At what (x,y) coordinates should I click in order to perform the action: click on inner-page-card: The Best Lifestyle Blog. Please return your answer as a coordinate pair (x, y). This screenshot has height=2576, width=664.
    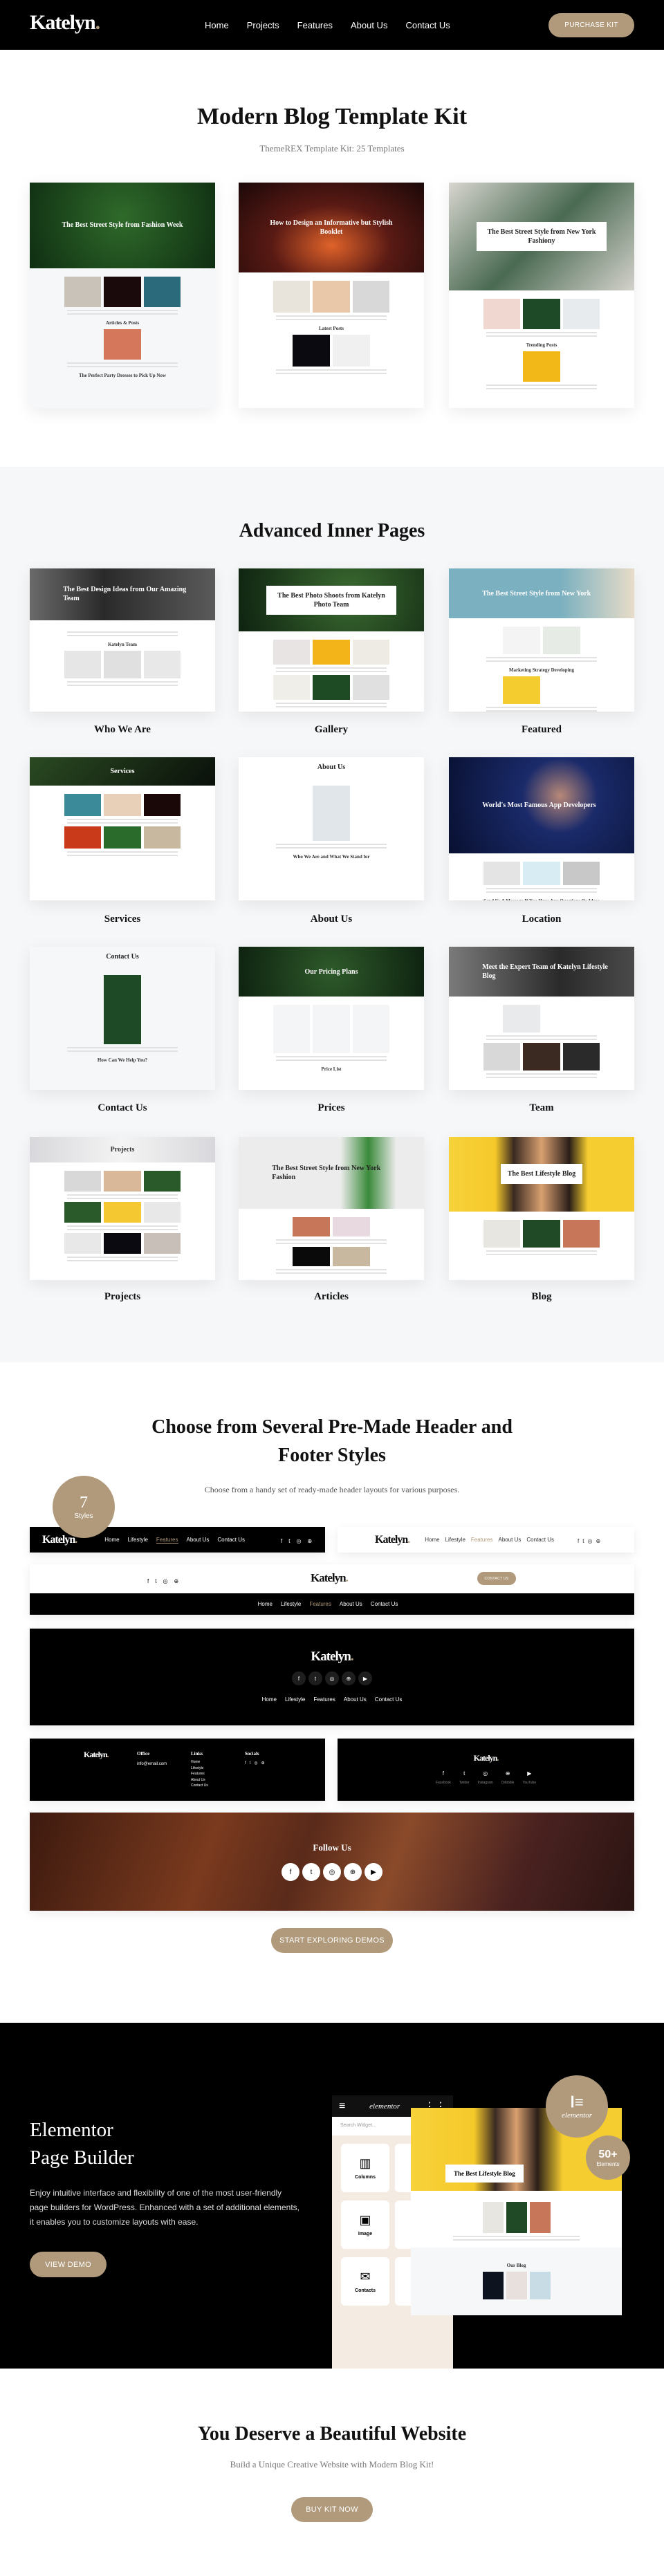
    Looking at the image, I should click on (541, 1209).